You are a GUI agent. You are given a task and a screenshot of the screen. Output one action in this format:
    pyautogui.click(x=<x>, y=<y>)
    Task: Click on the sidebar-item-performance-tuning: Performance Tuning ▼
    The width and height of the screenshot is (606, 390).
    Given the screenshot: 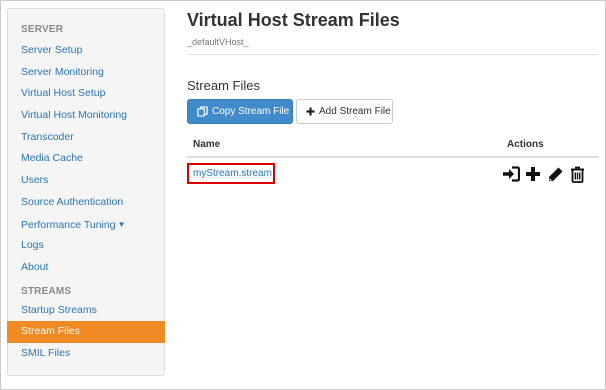 What is the action you would take?
    pyautogui.click(x=86, y=225)
    